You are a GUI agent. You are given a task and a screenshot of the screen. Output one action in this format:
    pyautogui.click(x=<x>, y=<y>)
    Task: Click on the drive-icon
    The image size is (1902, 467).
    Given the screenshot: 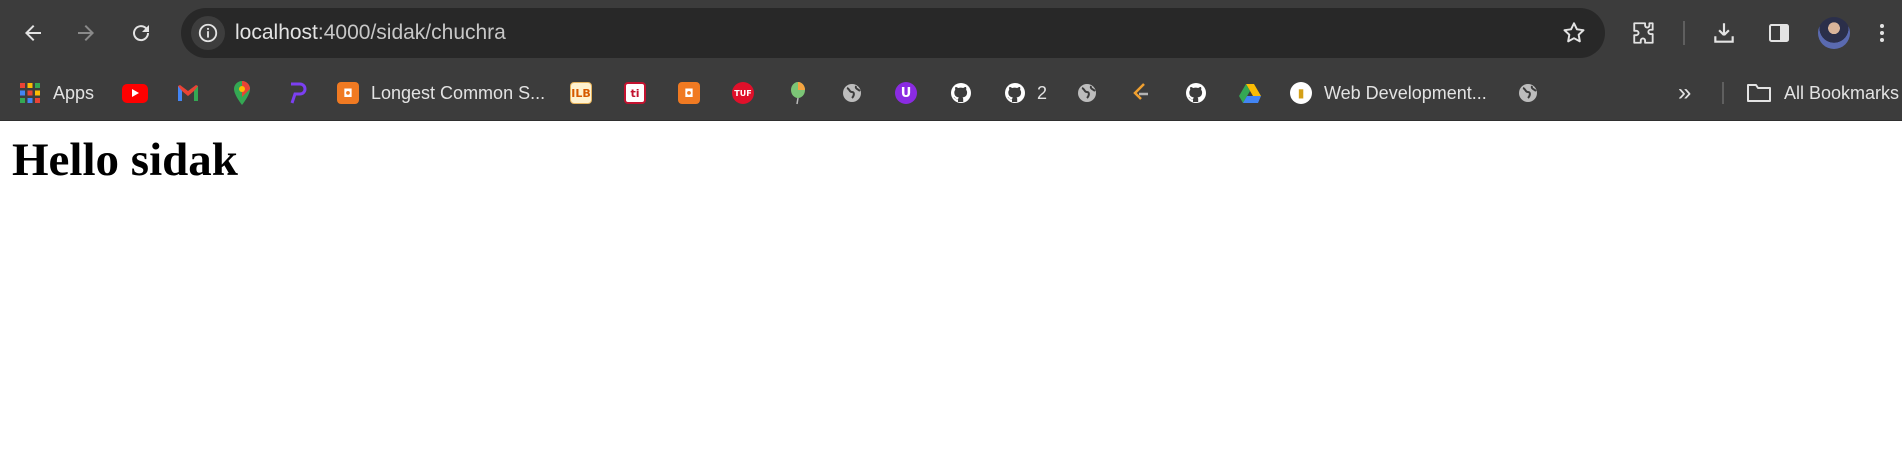 What is the action you would take?
    pyautogui.click(x=1250, y=93)
    